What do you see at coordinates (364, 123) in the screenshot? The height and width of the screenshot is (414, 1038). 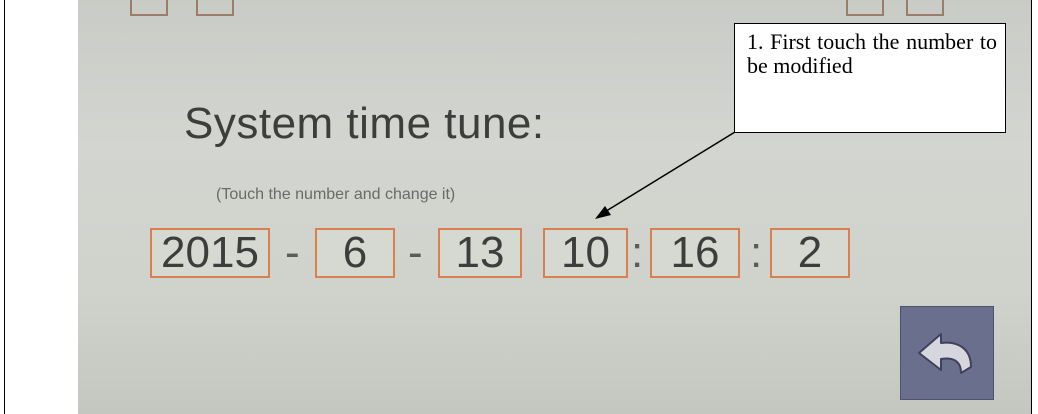 I see `page-title: System time tune:` at bounding box center [364, 123].